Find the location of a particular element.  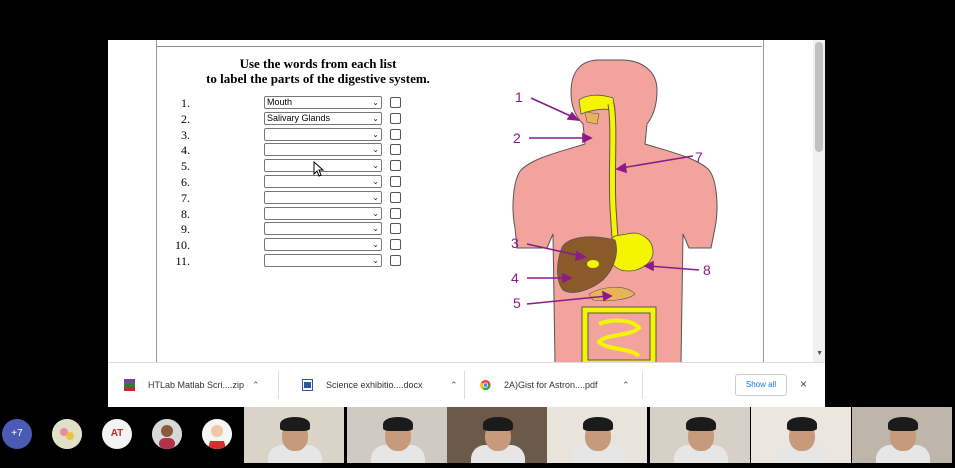

answer-row: 5. ⌄ is located at coordinates (308, 166).